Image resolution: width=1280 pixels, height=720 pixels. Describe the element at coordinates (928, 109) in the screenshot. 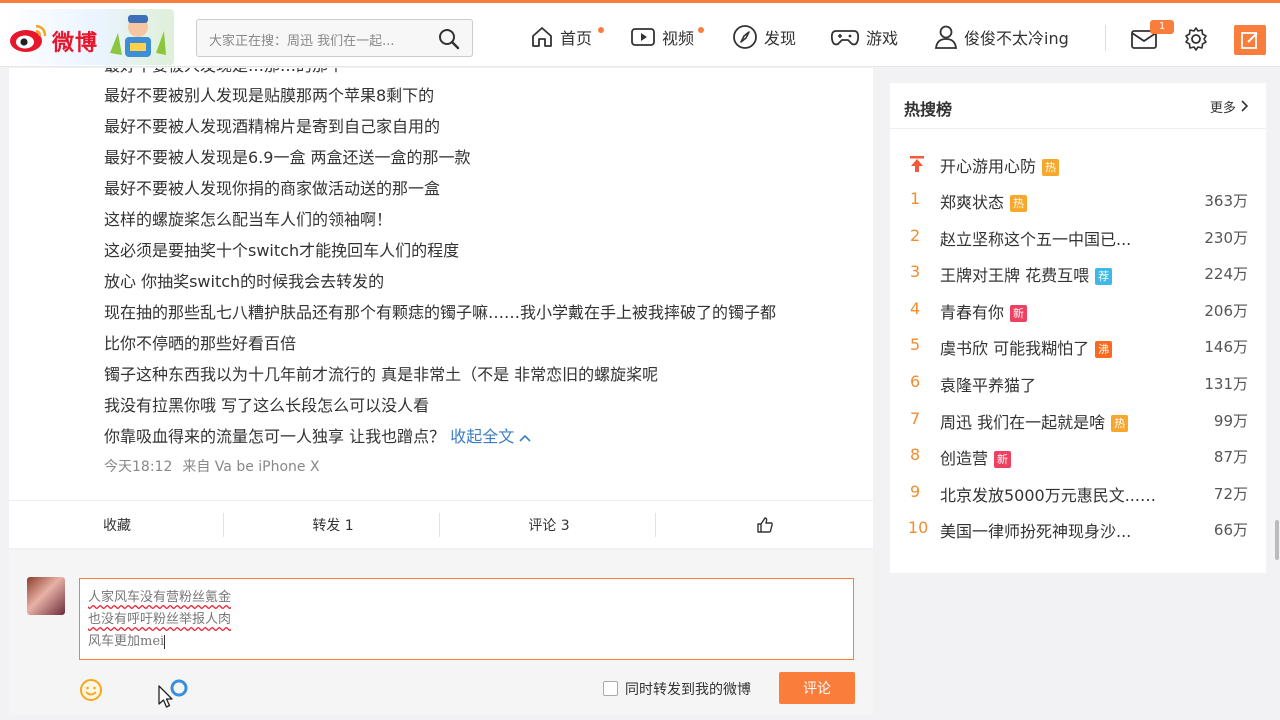

I see `hot-search-title: 热搜榜` at that location.